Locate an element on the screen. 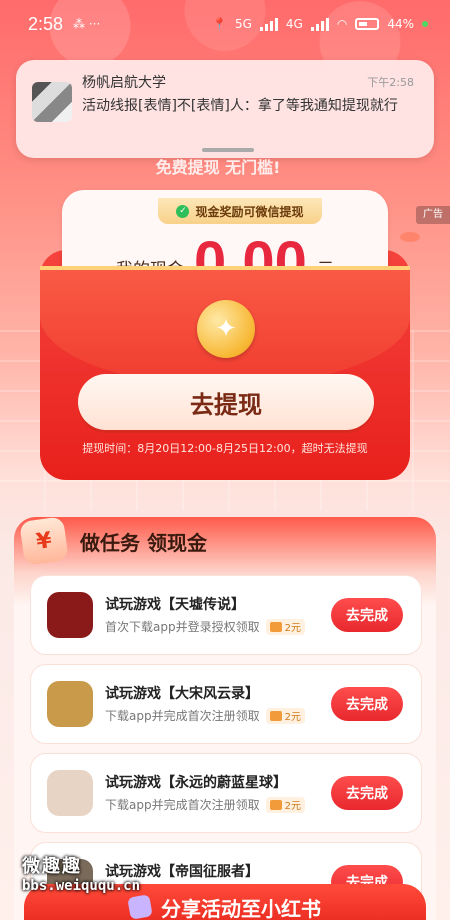 Image resolution: width=450 pixels, height=920 pixels. task-name: 试玩游戏【永远的蔚蓝星球】 is located at coordinates (196, 783).